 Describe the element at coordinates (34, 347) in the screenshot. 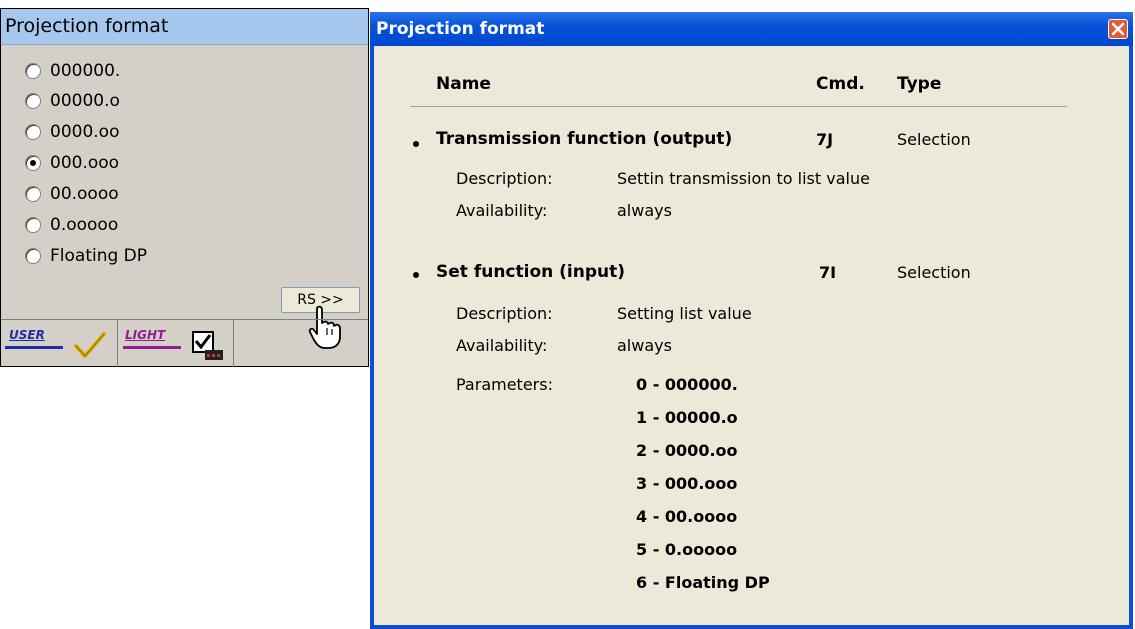

I see `user-level-underline` at that location.